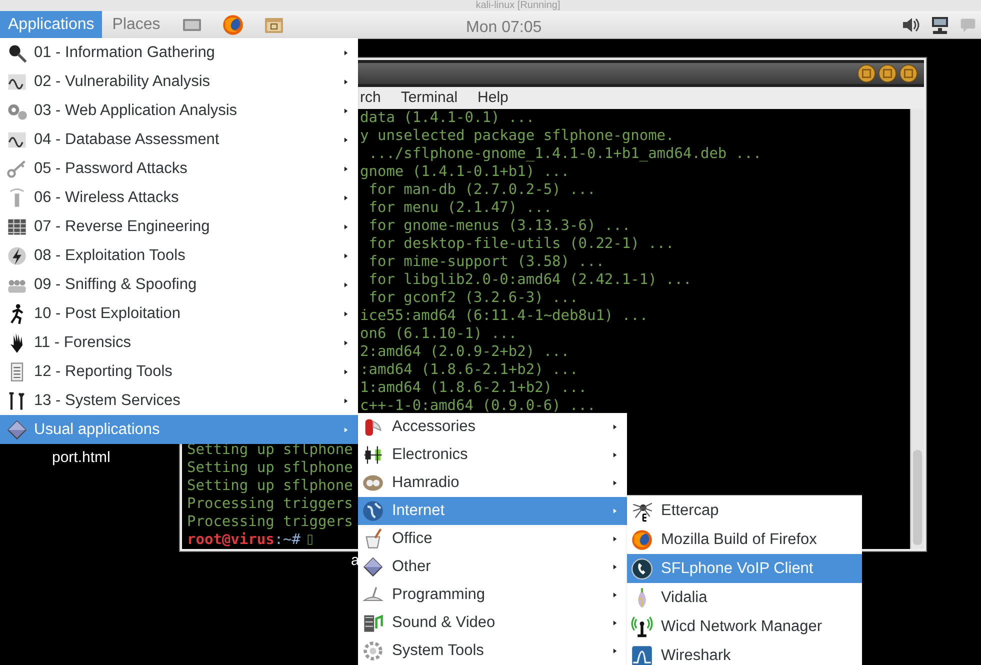 This screenshot has height=665, width=981. Describe the element at coordinates (179, 284) in the screenshot. I see `menu-item: 09 - Sniffing & Spoofing` at that location.